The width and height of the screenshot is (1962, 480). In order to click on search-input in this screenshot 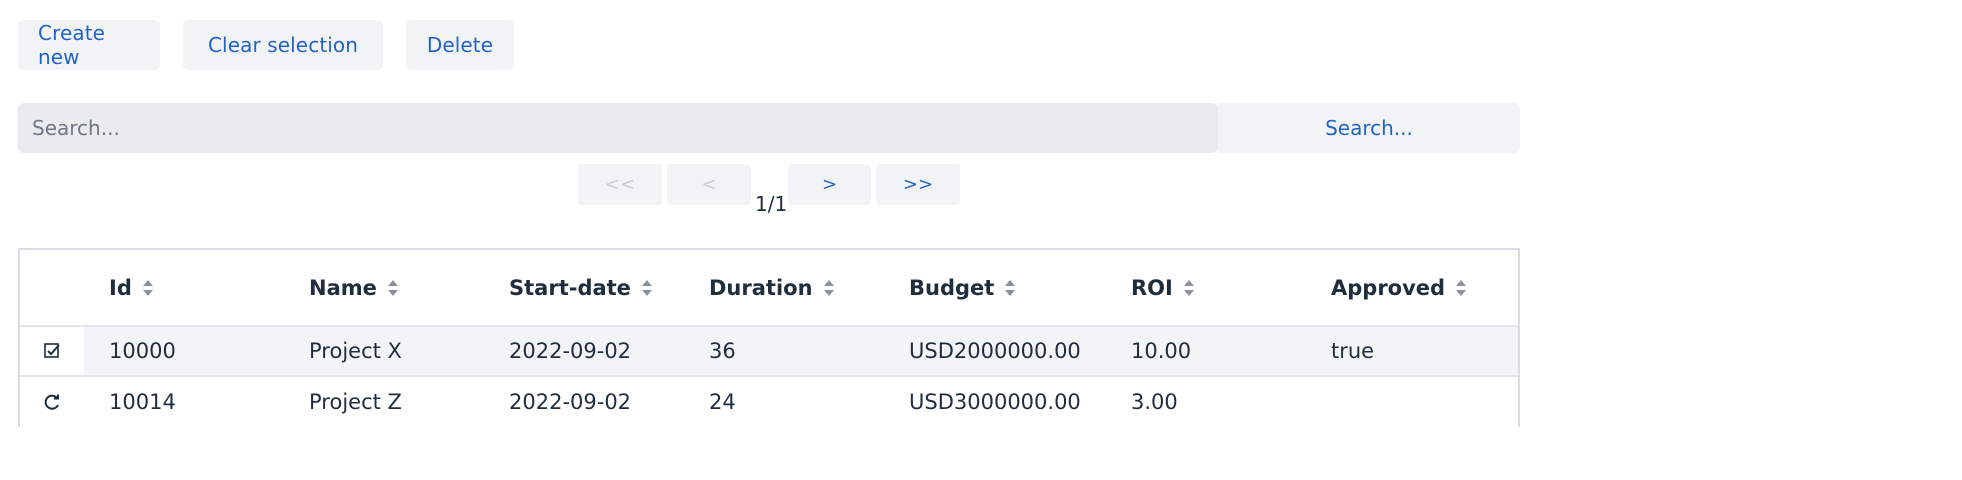, I will do `click(618, 128)`.